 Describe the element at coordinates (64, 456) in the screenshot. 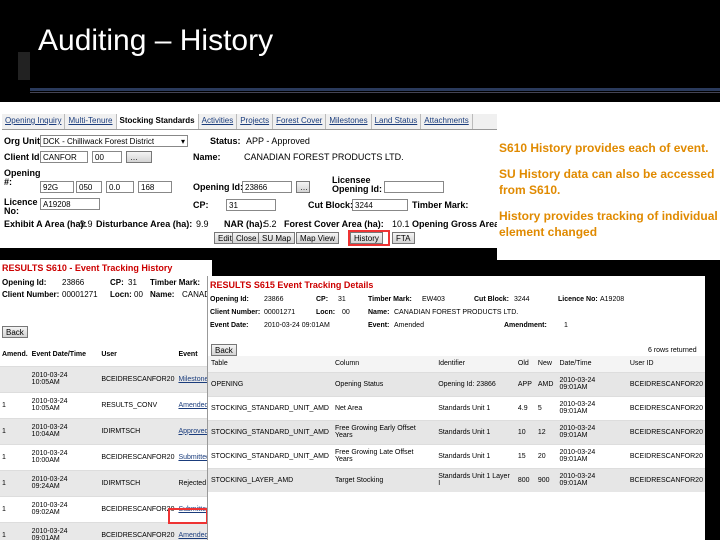

I see `cell-date: 2010-03-24 10:00AM` at that location.